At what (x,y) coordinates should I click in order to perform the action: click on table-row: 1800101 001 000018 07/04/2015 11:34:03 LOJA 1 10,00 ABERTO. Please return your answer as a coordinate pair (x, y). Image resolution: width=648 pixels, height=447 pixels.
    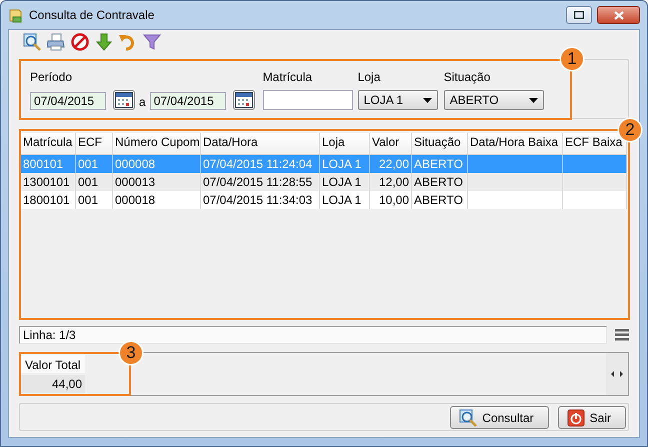
    Looking at the image, I should click on (324, 200).